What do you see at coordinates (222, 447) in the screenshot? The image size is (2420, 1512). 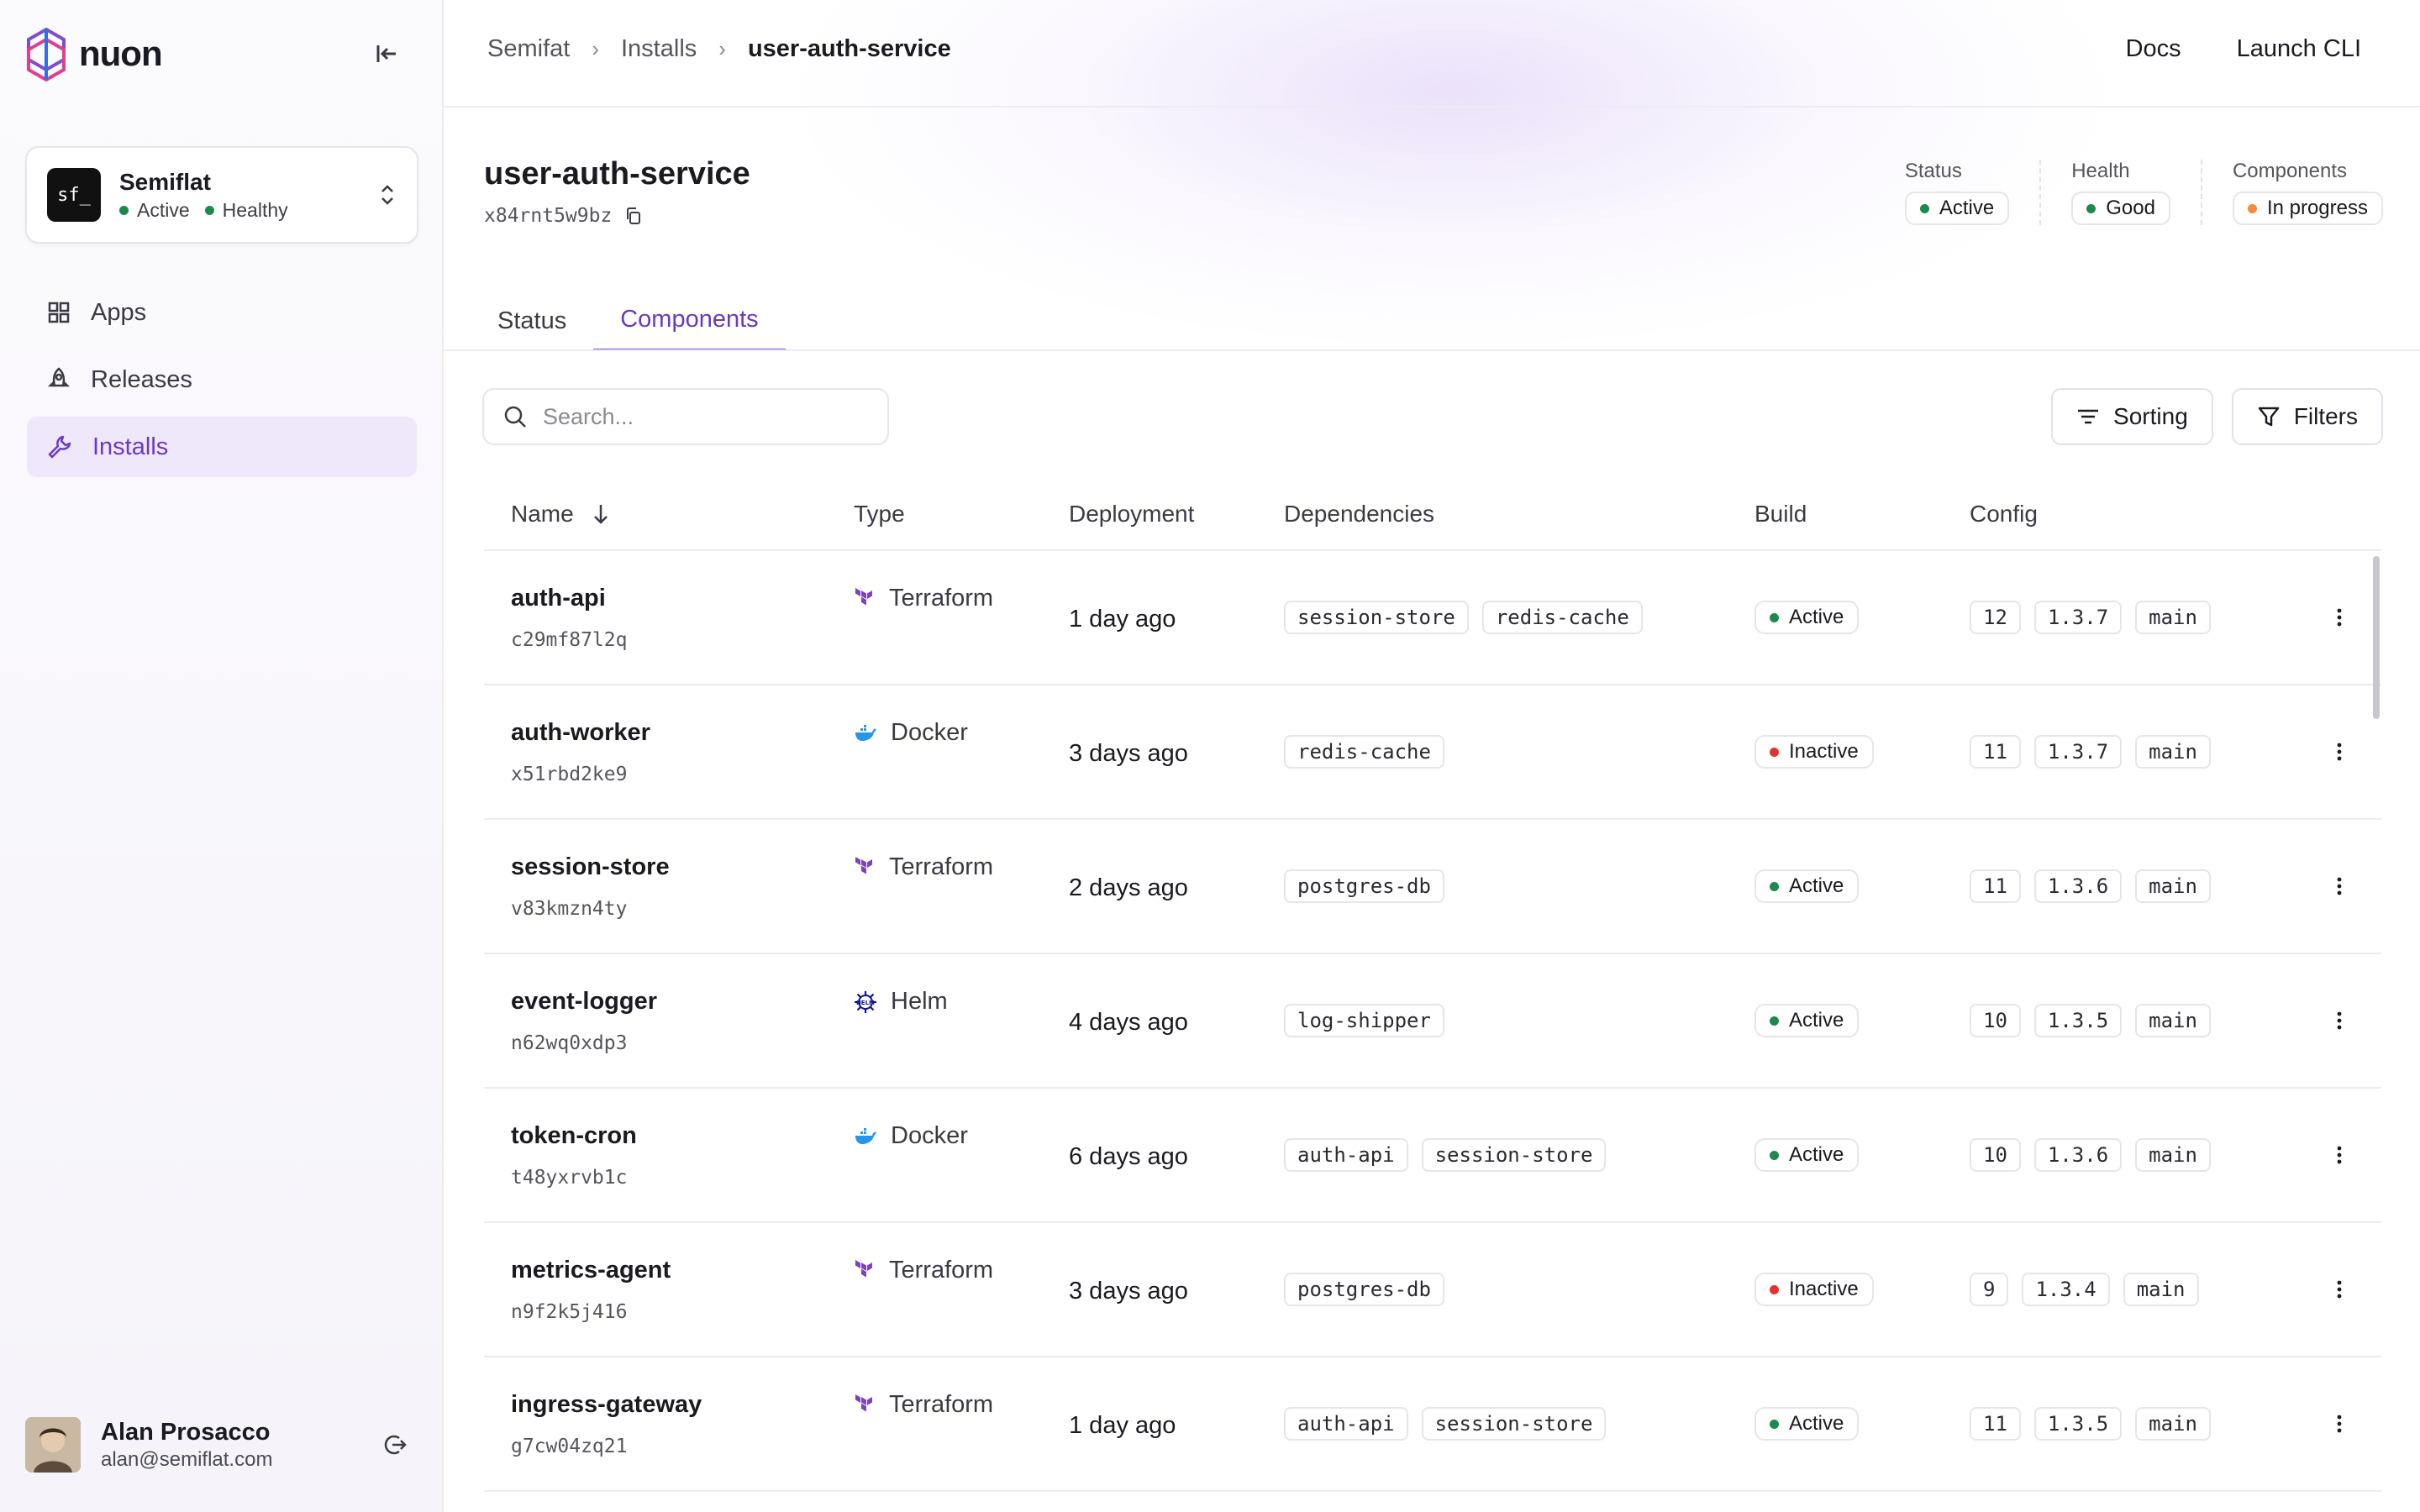 I see `sidebar-item-installs: Installs` at bounding box center [222, 447].